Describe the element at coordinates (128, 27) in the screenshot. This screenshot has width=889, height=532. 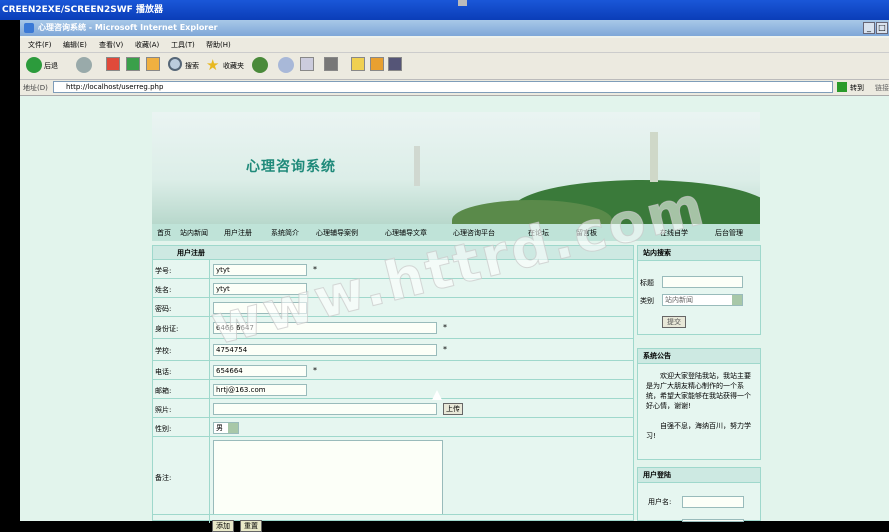
I see `ie-window-title: 心理咨询系统 - Microsoft Internet Explorer` at that location.